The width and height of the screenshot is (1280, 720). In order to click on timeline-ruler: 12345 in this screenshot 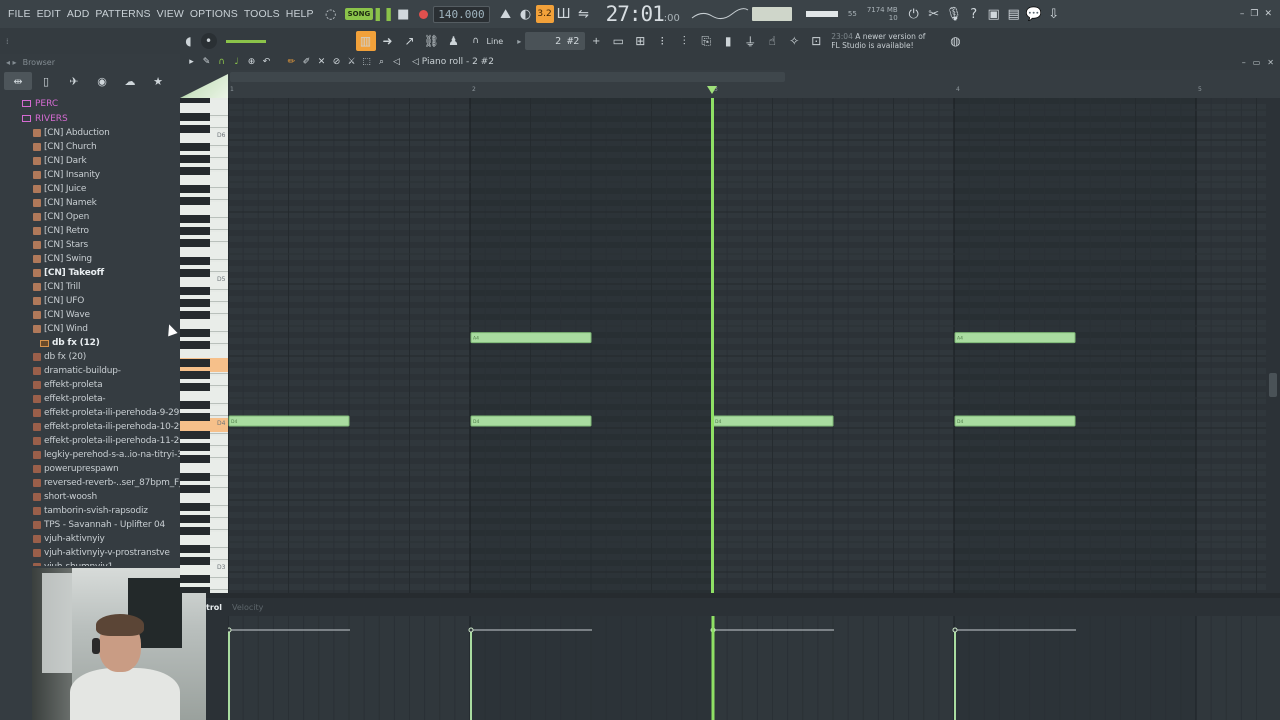, I will do `click(748, 91)`.